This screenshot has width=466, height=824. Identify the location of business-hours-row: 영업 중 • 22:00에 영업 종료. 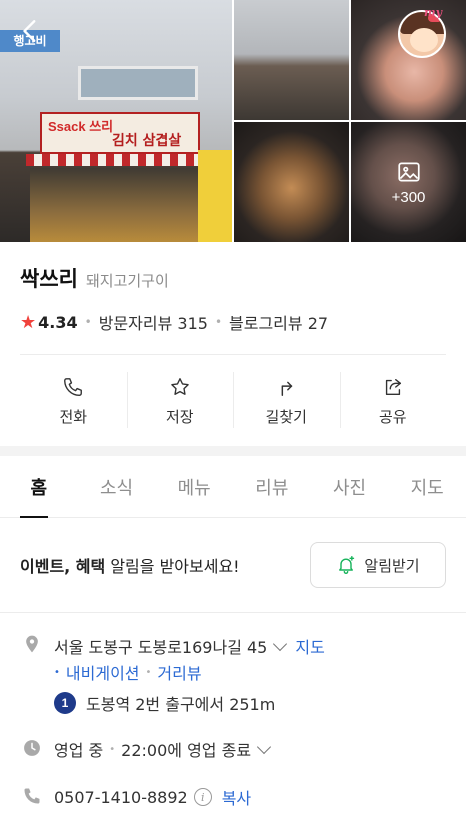
(166, 749).